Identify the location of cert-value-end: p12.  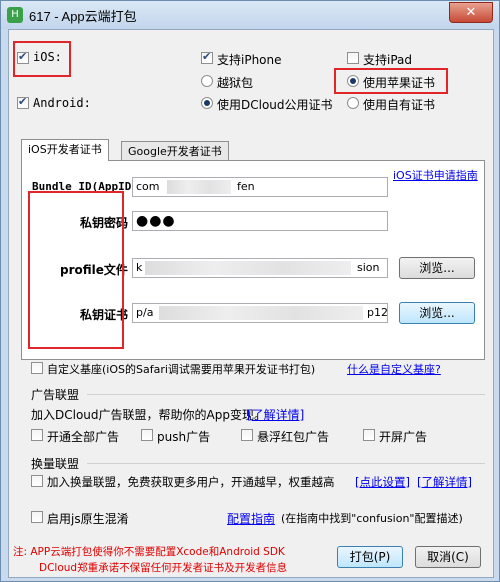
(377, 312).